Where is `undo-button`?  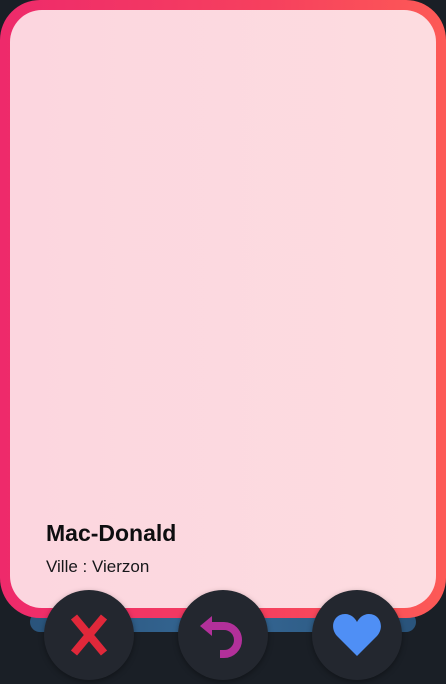 undo-button is located at coordinates (223, 635).